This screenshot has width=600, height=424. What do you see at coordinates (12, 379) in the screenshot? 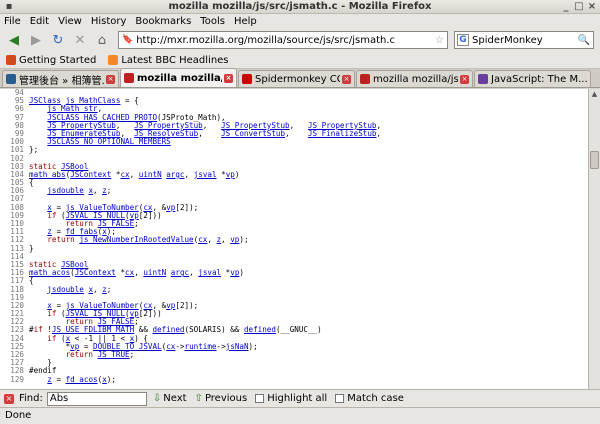
I see `line-number: 129` at bounding box center [12, 379].